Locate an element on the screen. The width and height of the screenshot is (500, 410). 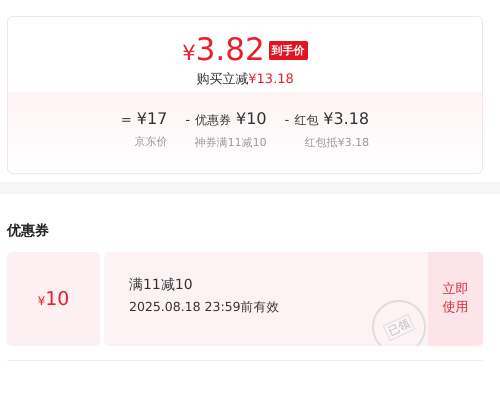
item-amount: ¥3.18 is located at coordinates (346, 118).